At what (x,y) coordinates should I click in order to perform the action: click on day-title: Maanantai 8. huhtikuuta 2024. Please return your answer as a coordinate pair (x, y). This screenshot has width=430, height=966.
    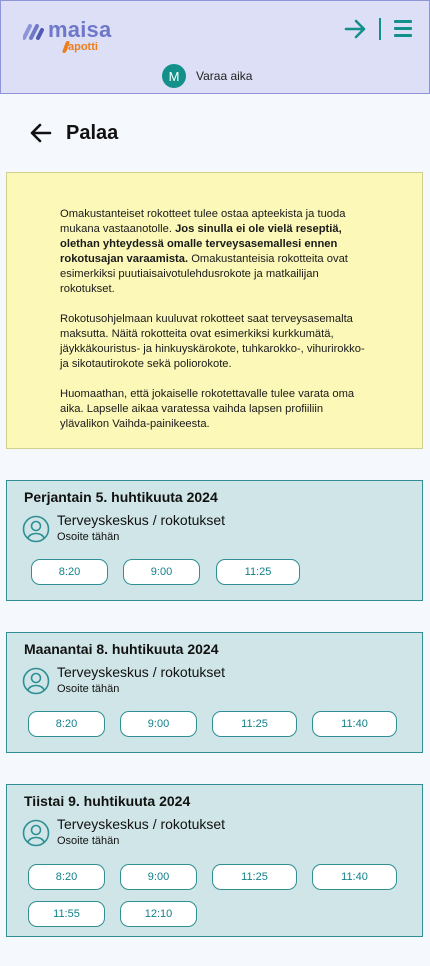
    Looking at the image, I should click on (121, 649).